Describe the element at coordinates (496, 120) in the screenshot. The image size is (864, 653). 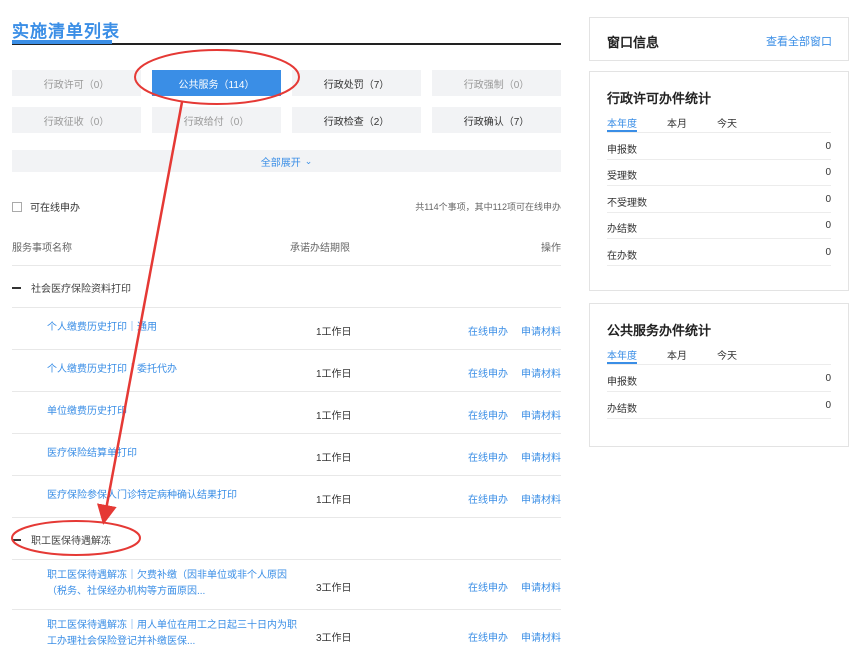
I see `category-xingzheng-queren: 行政确认（7）` at that location.